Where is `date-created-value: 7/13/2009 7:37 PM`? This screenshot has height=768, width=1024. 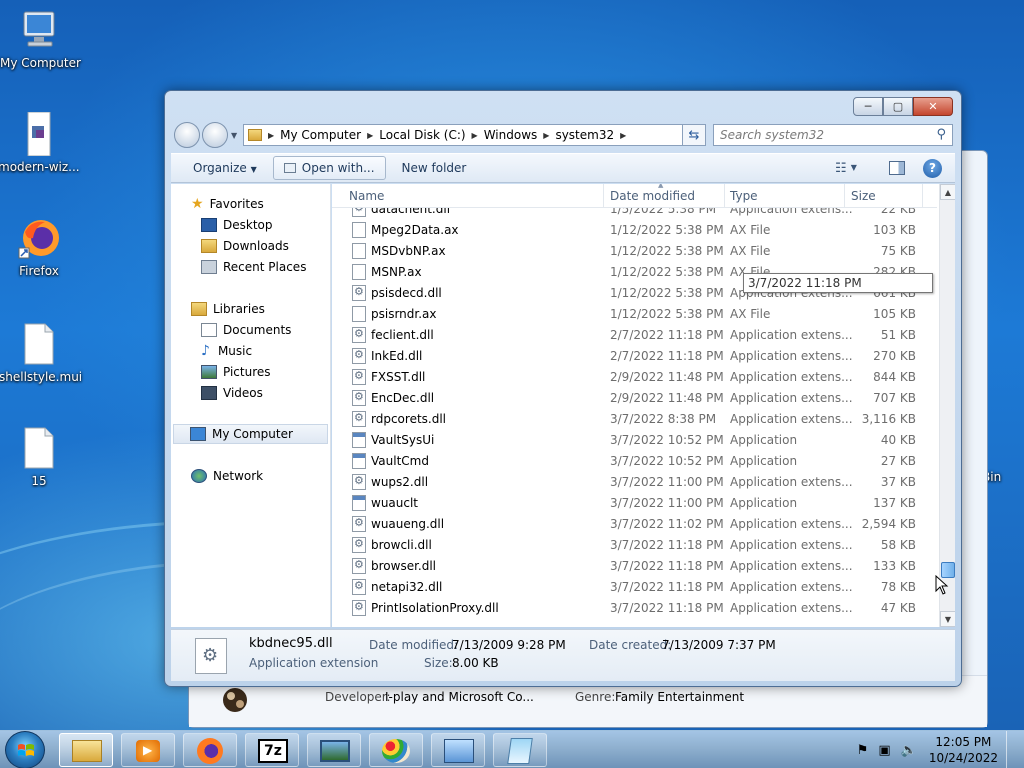 date-created-value: 7/13/2009 7:37 PM is located at coordinates (719, 645).